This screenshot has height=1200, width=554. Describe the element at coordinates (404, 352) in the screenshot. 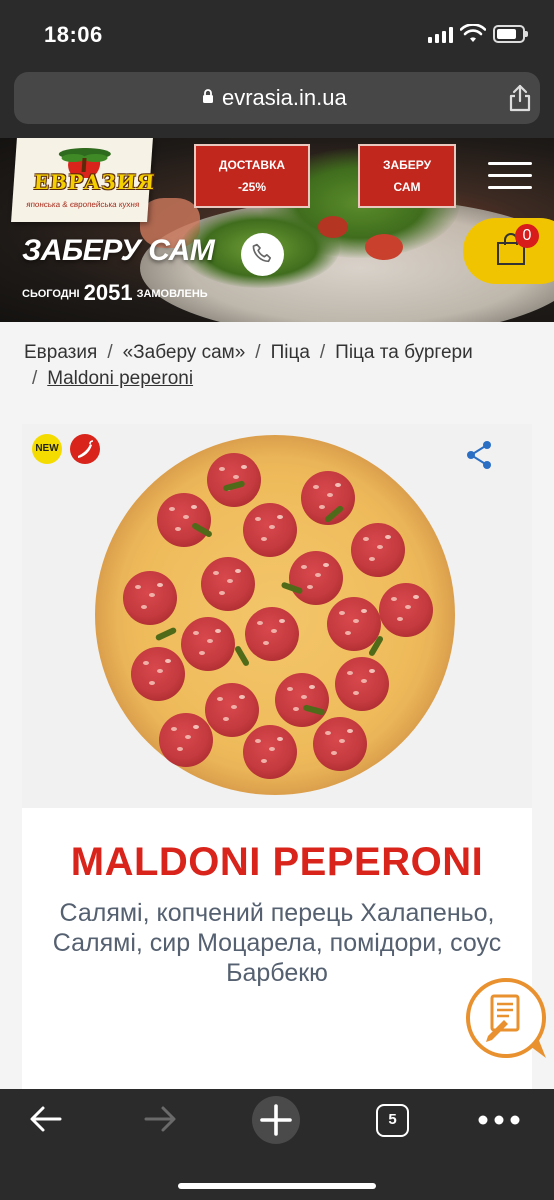

I see `breadcrumb-item: Піца та бургери` at that location.